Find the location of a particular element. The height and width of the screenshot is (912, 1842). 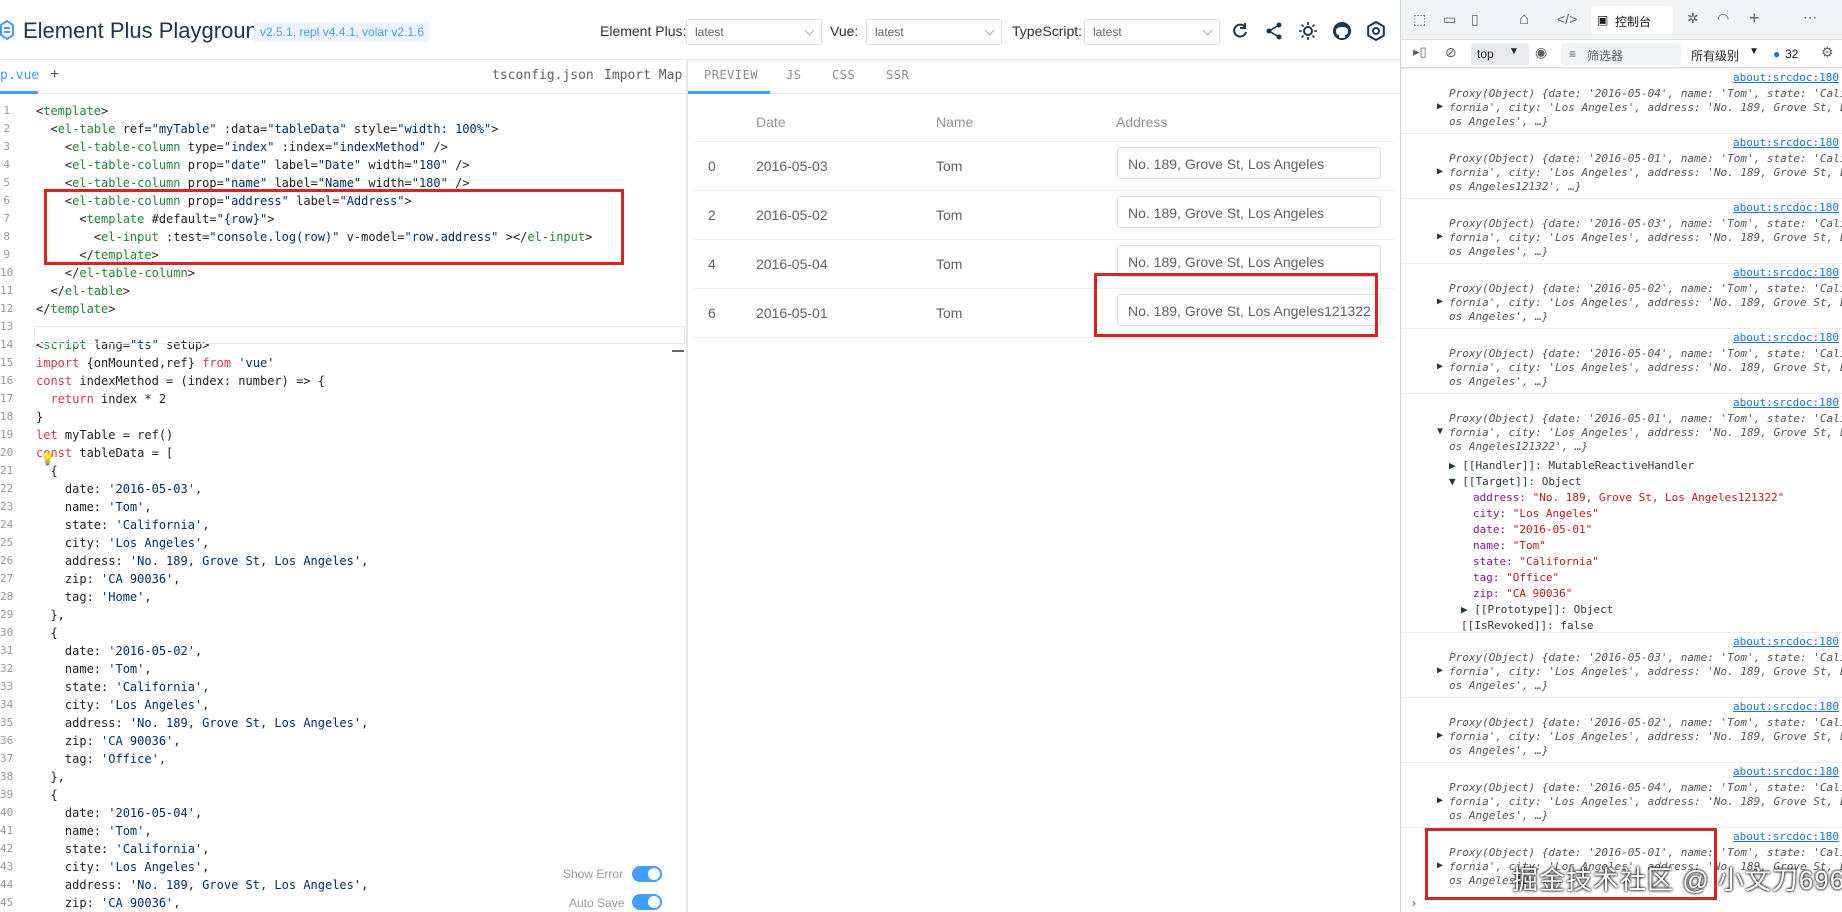

object-tree-node: name: "Tom" is located at coordinates (1509, 546).